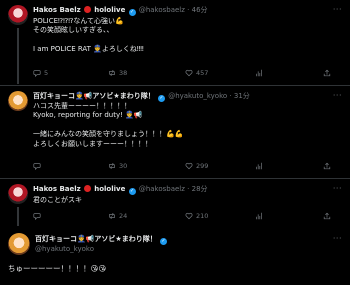 Image resolution: width=350 pixels, height=285 pixels. I want to click on tweet-text: ちゅーーーーー！！！！😘😘, so click(57, 268).